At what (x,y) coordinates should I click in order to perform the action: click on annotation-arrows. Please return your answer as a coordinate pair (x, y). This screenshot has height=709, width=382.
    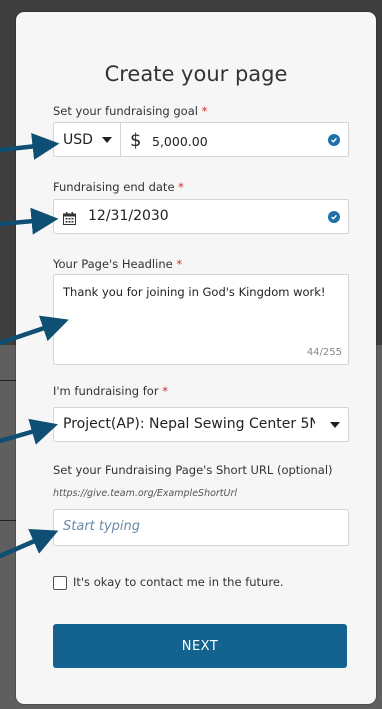
    Looking at the image, I should click on (34, 346).